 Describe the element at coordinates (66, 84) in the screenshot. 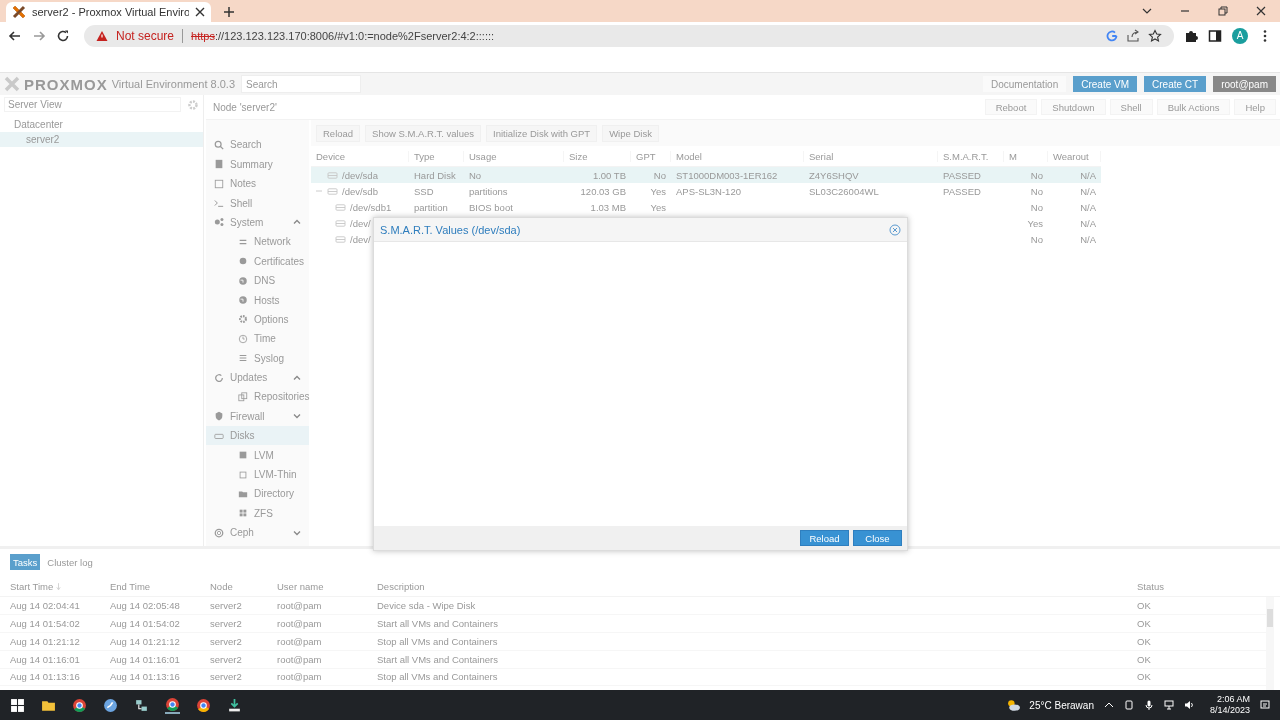

I see `logo-text: PROXMOX` at that location.